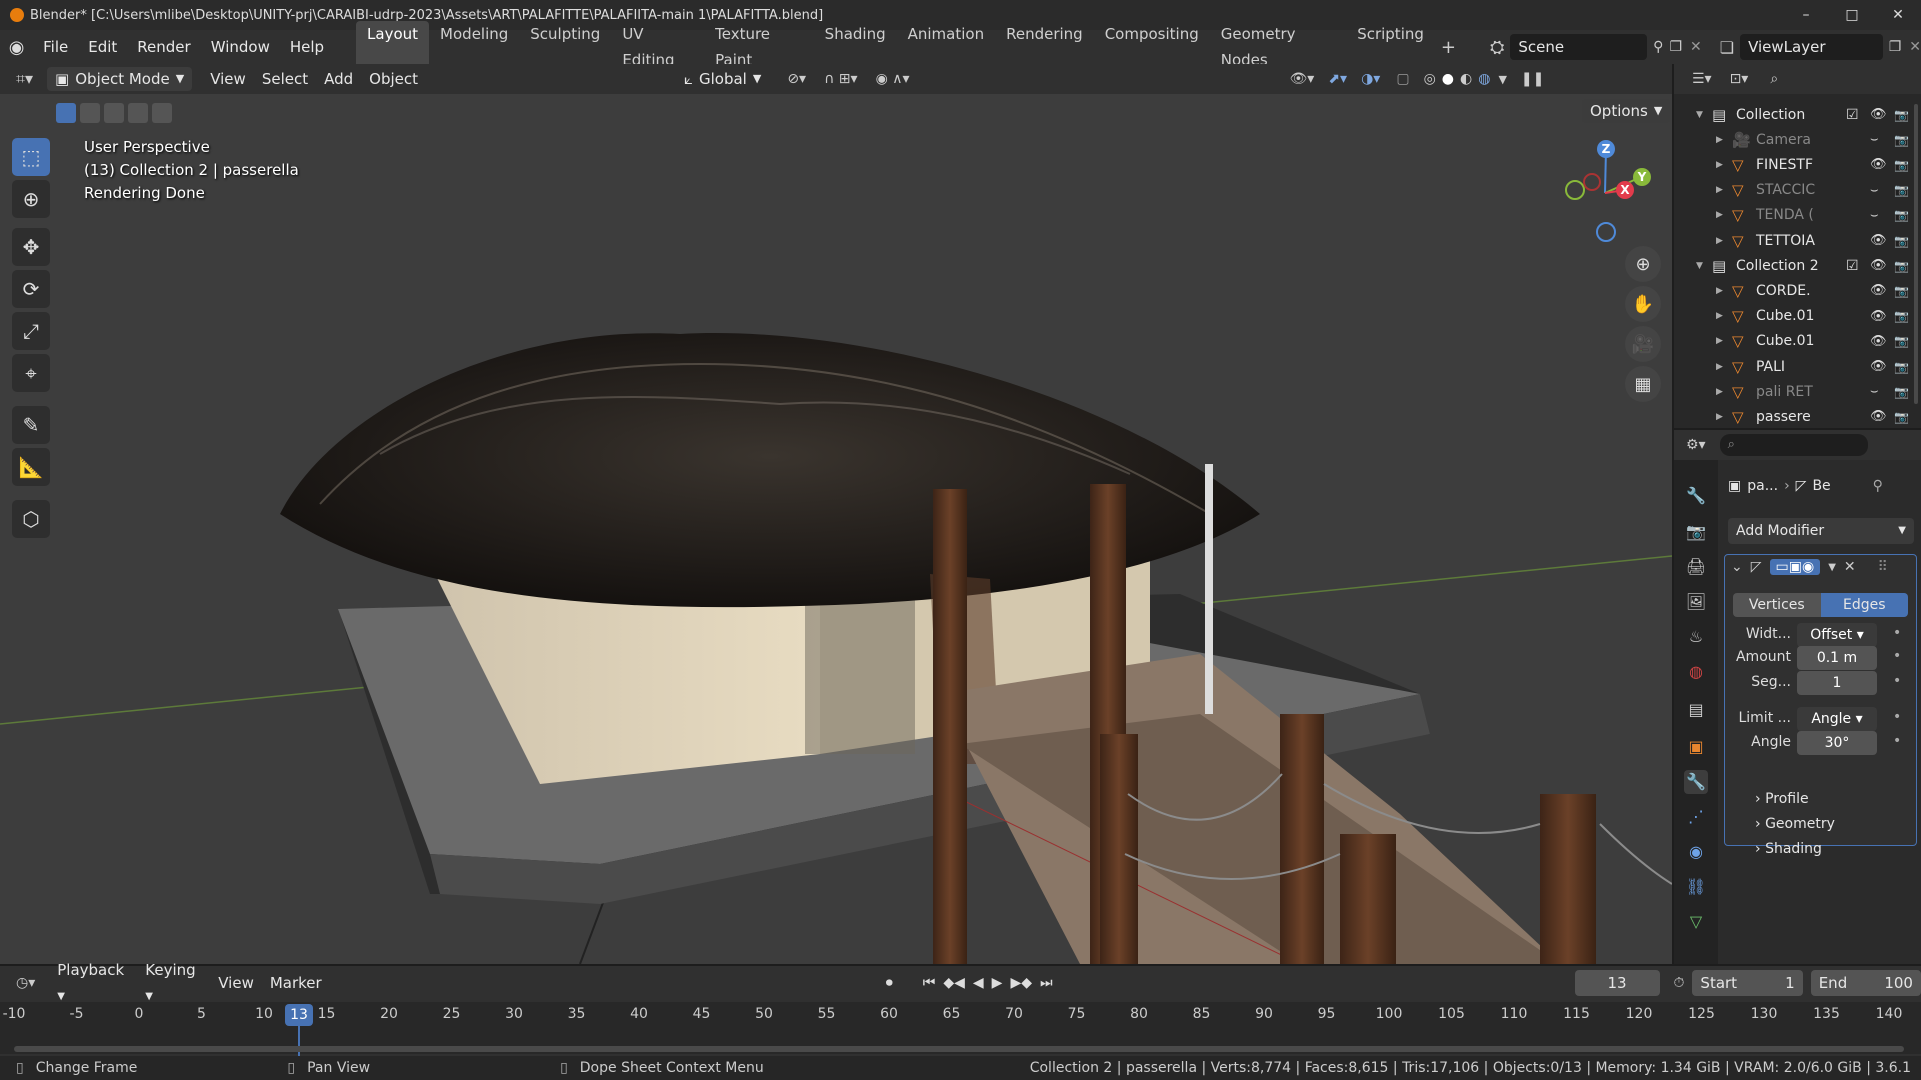 The width and height of the screenshot is (1921, 1080). I want to click on shading-options-icon: ▼, so click(1502, 79).